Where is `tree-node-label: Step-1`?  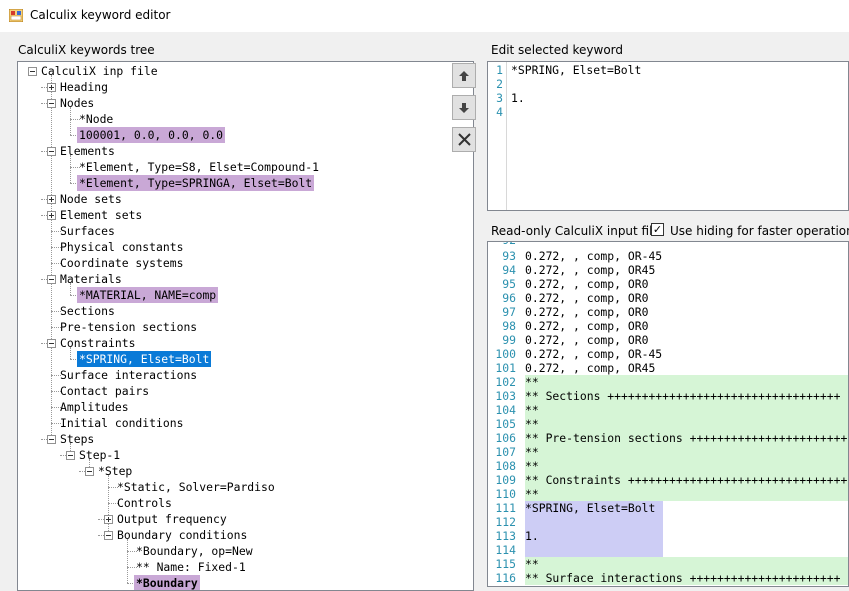
tree-node-label: Step-1 is located at coordinates (100, 455).